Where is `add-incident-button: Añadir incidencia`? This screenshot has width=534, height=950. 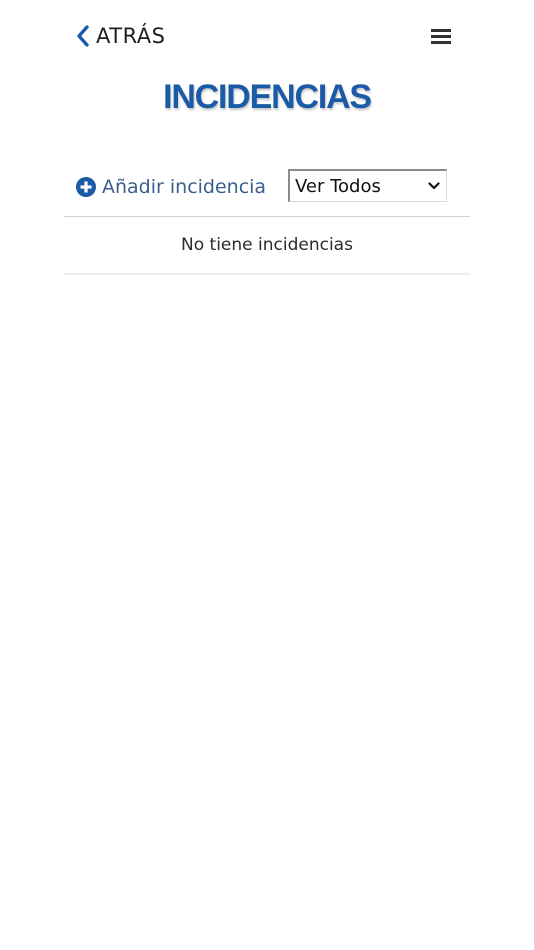
add-incident-button: Añadir incidencia is located at coordinates (171, 187).